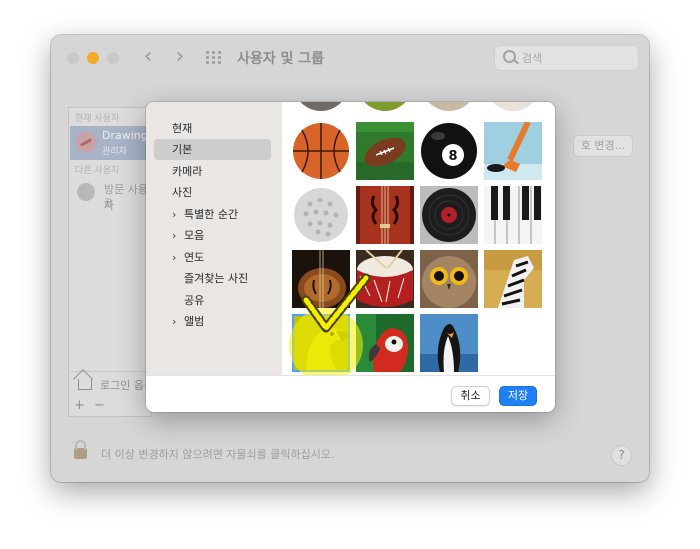  Describe the element at coordinates (449, 279) in the screenshot. I see `tile-owl` at that location.